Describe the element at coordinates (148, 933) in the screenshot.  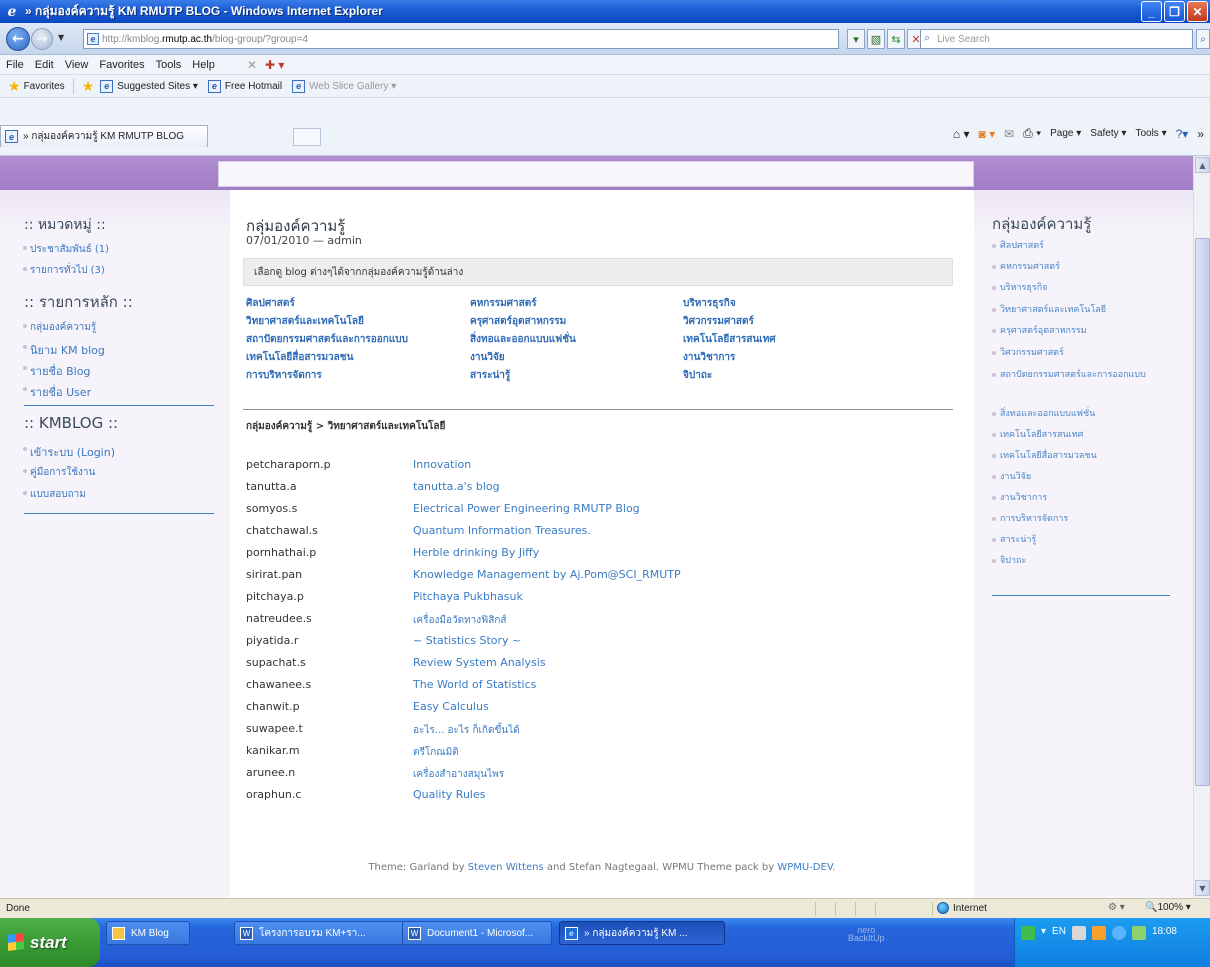
I see `taskbar-item-kmblog: KM Blog` at that location.